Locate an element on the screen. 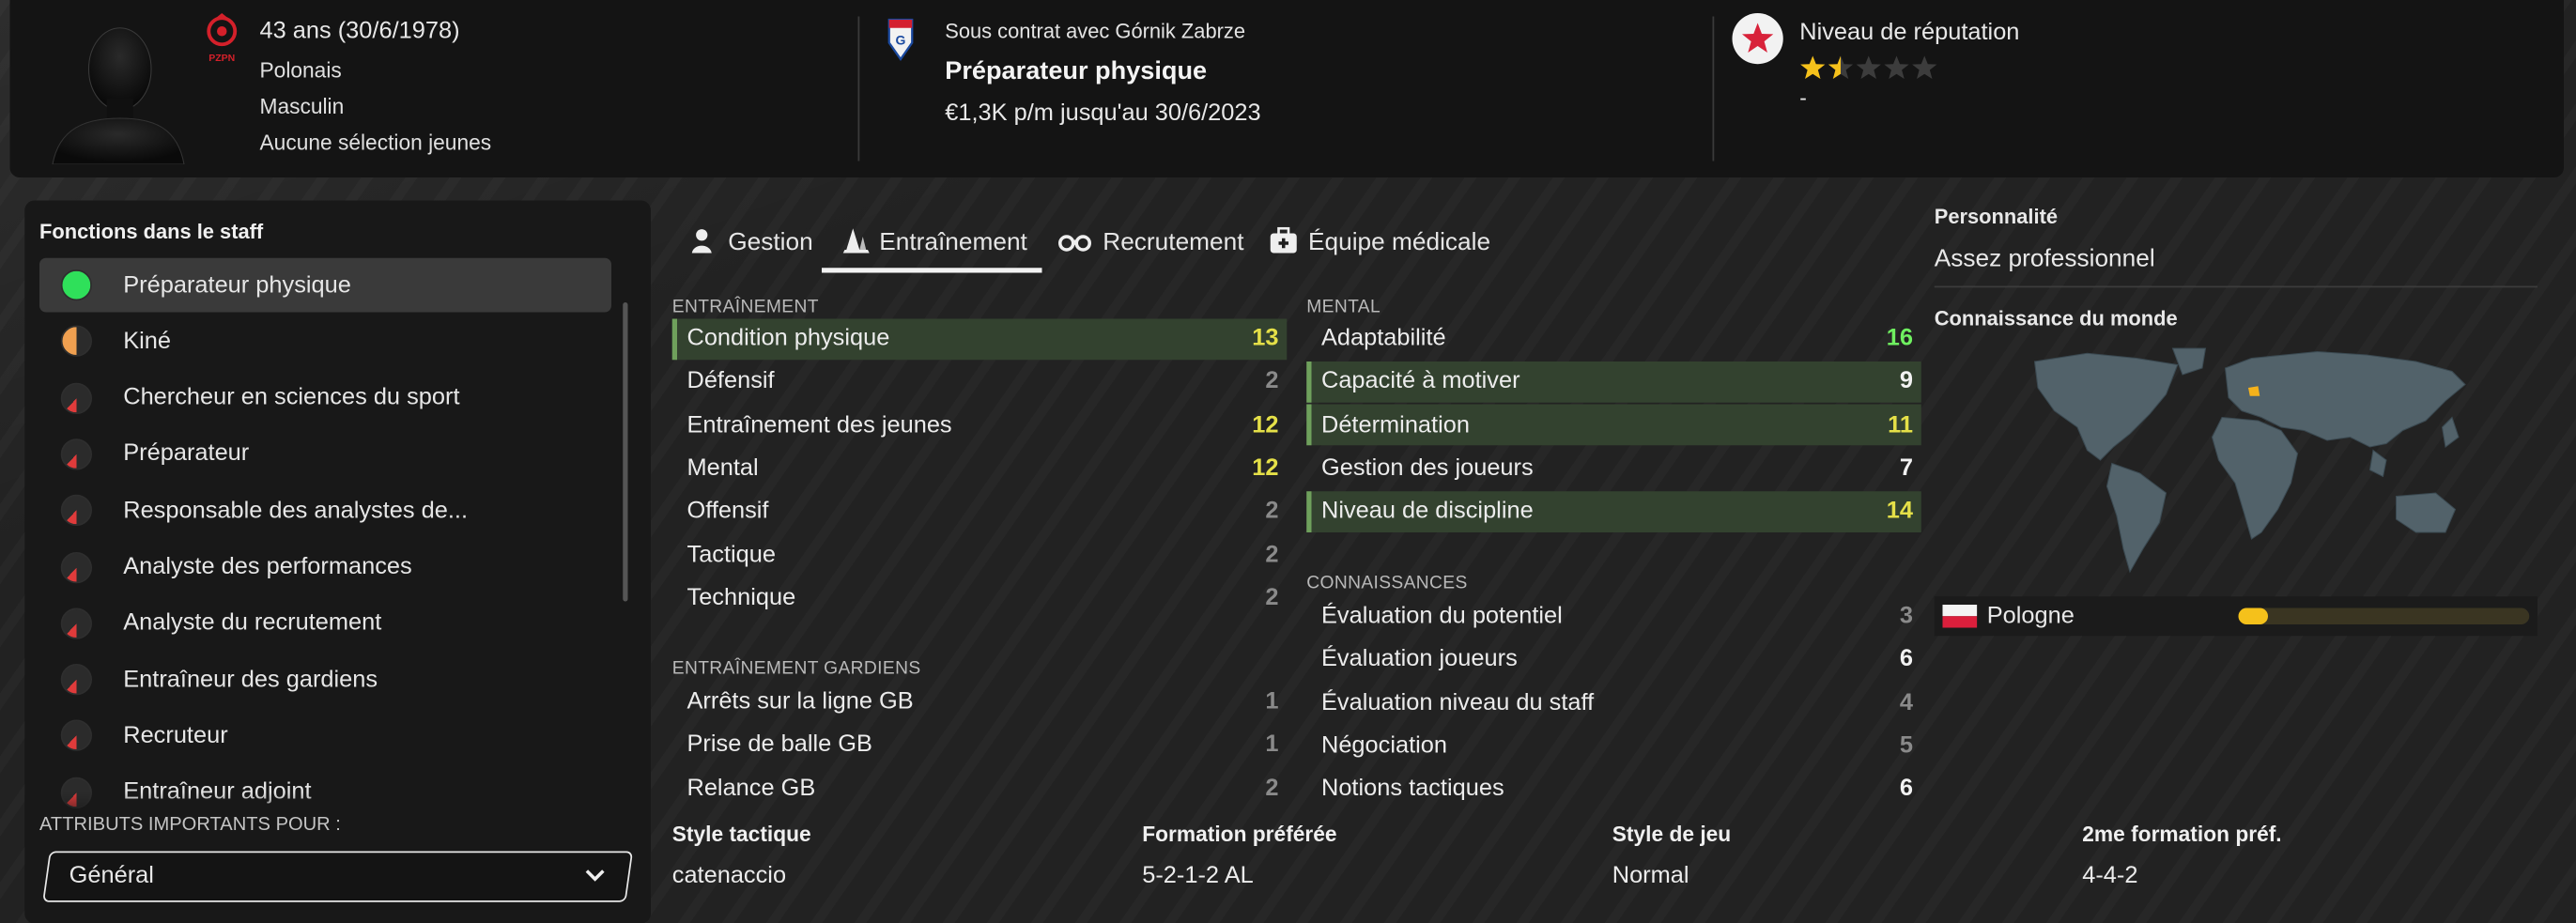 The width and height of the screenshot is (2576, 923). tab-1: Gestion is located at coordinates (750, 241).